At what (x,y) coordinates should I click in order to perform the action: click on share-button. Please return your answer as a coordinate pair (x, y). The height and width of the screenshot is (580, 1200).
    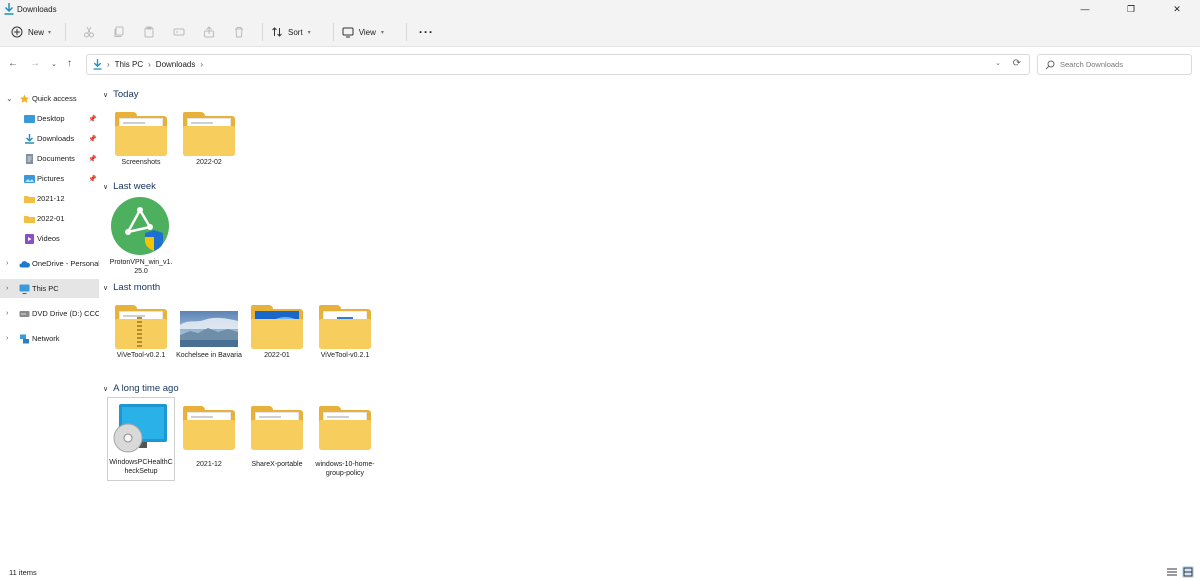
    Looking at the image, I should click on (209, 32).